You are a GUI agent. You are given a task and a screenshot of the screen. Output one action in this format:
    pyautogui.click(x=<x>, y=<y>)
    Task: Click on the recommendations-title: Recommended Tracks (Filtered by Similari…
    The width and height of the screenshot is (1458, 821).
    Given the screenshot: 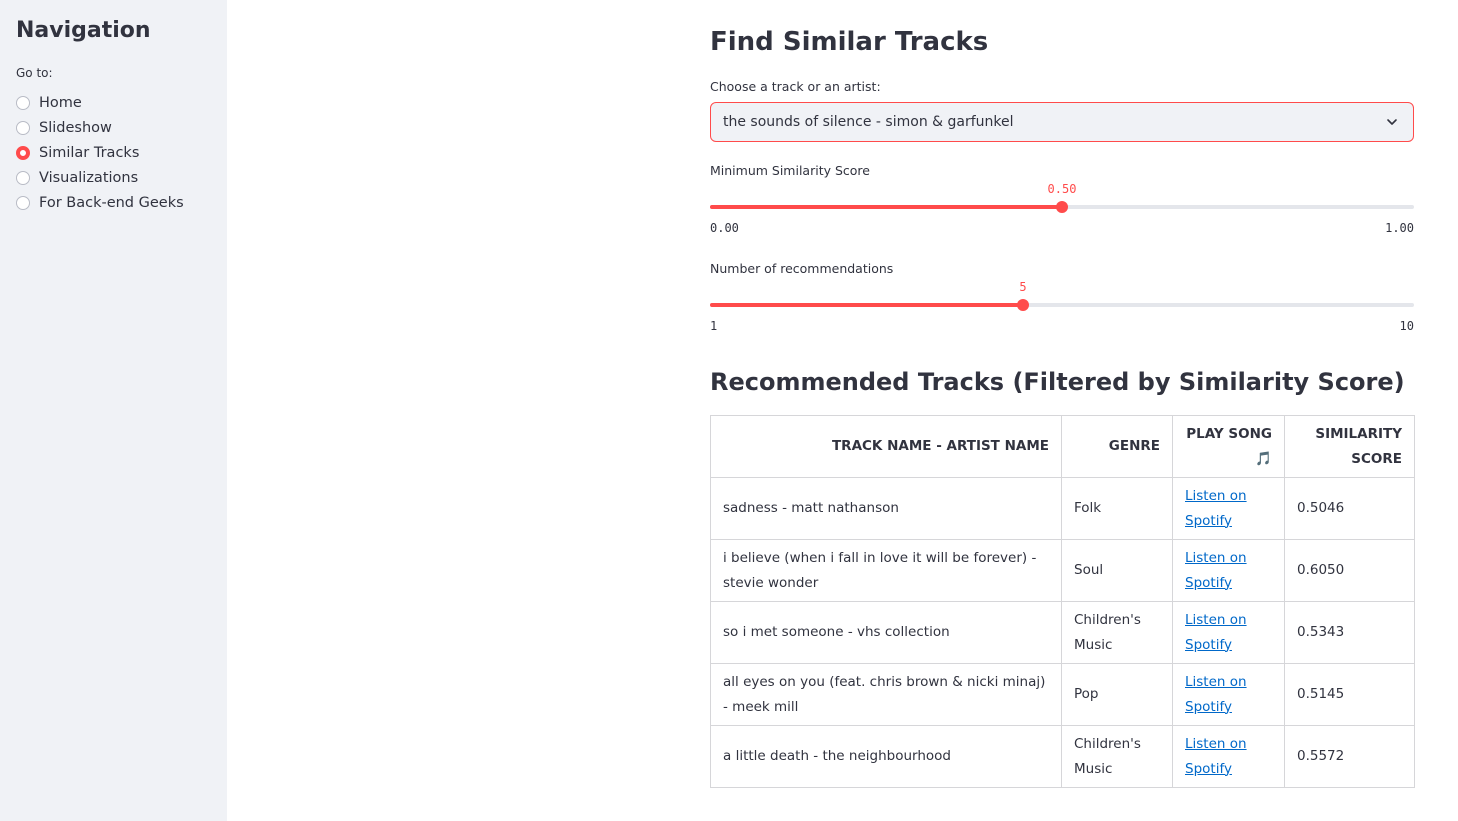 What is the action you would take?
    pyautogui.click(x=1057, y=382)
    